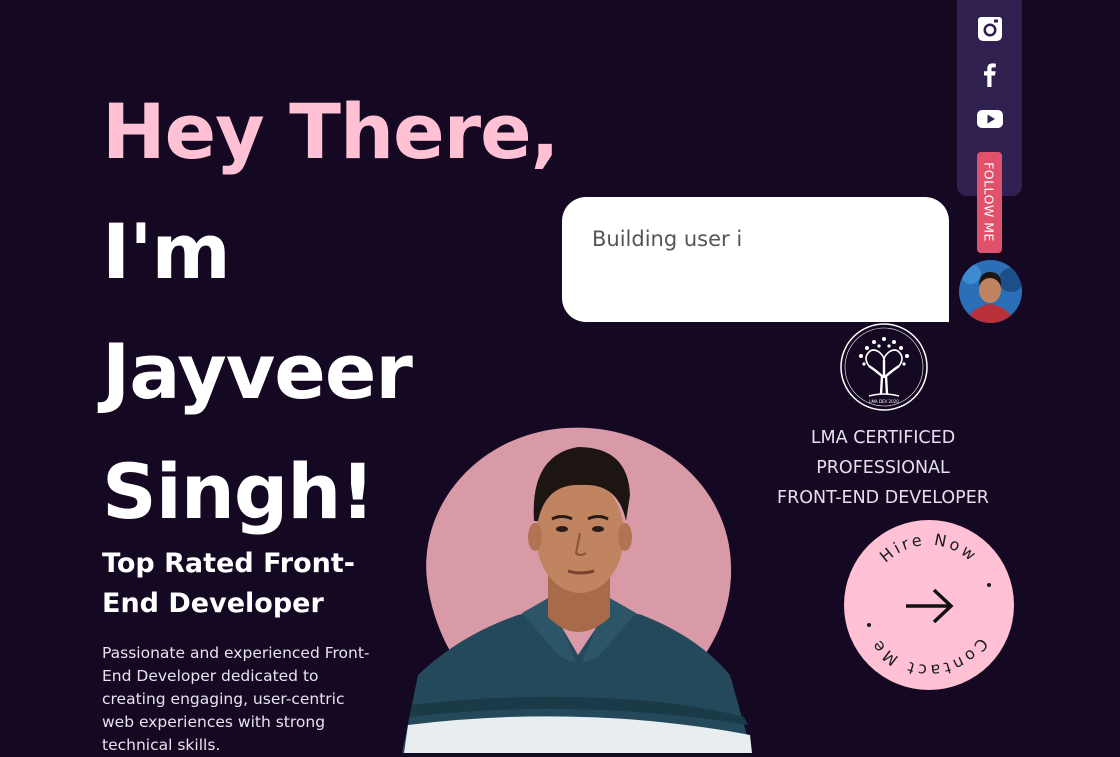 The height and width of the screenshot is (757, 1120). I want to click on follow-me-label: FOLLOW ME, so click(989, 202).